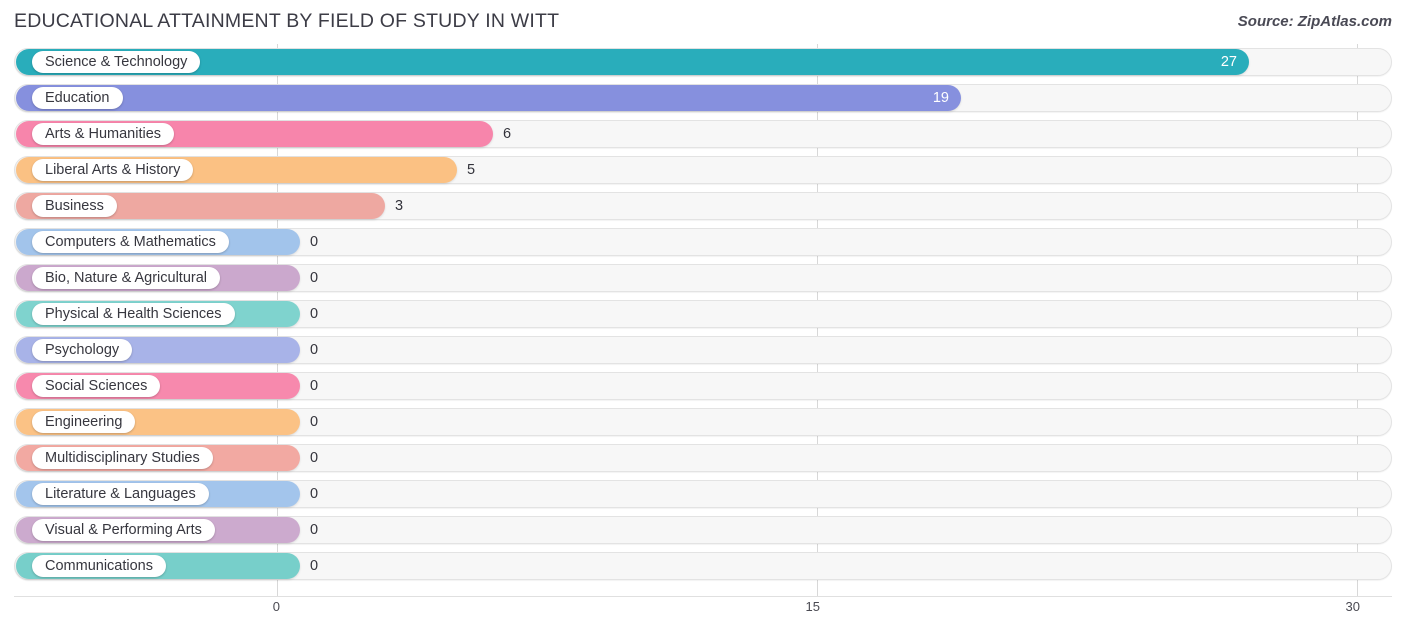 This screenshot has width=1406, height=632. I want to click on bar-row: 27 Science & Technology, so click(703, 62).